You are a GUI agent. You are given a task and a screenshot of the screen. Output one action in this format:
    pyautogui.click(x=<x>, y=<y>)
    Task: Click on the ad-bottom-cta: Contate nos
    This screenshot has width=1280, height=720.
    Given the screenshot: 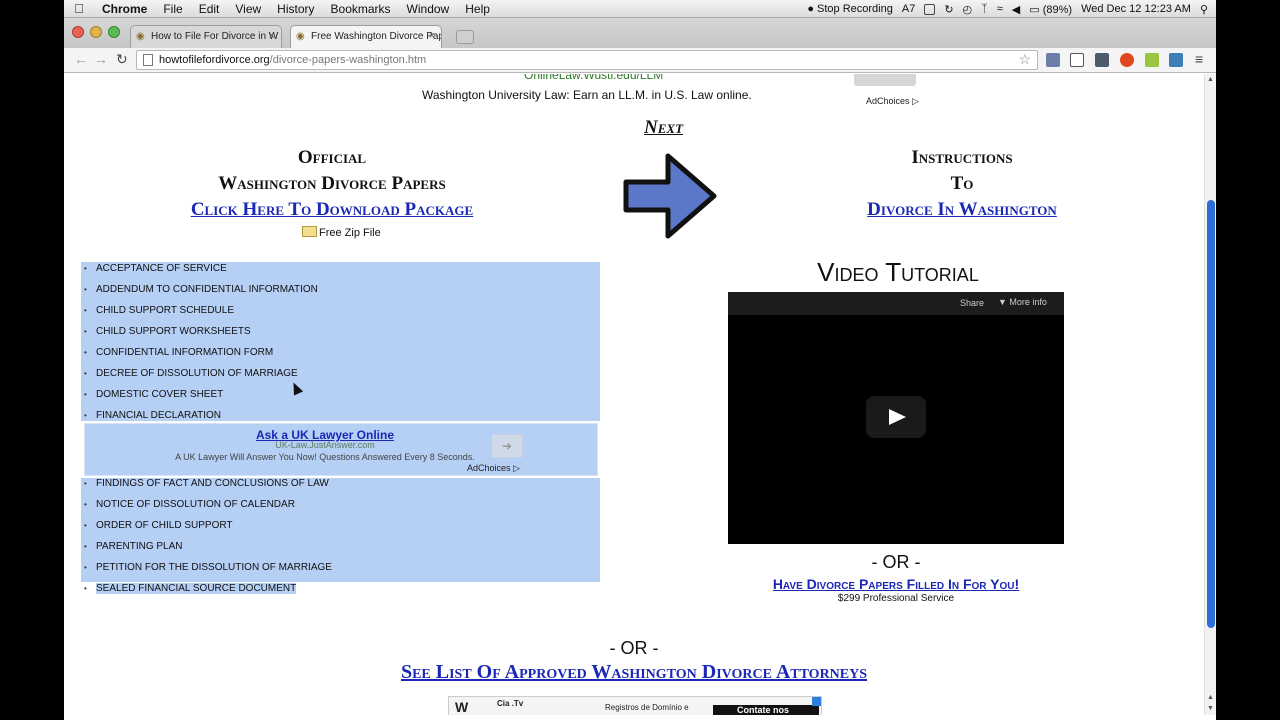 What is the action you would take?
    pyautogui.click(x=766, y=710)
    